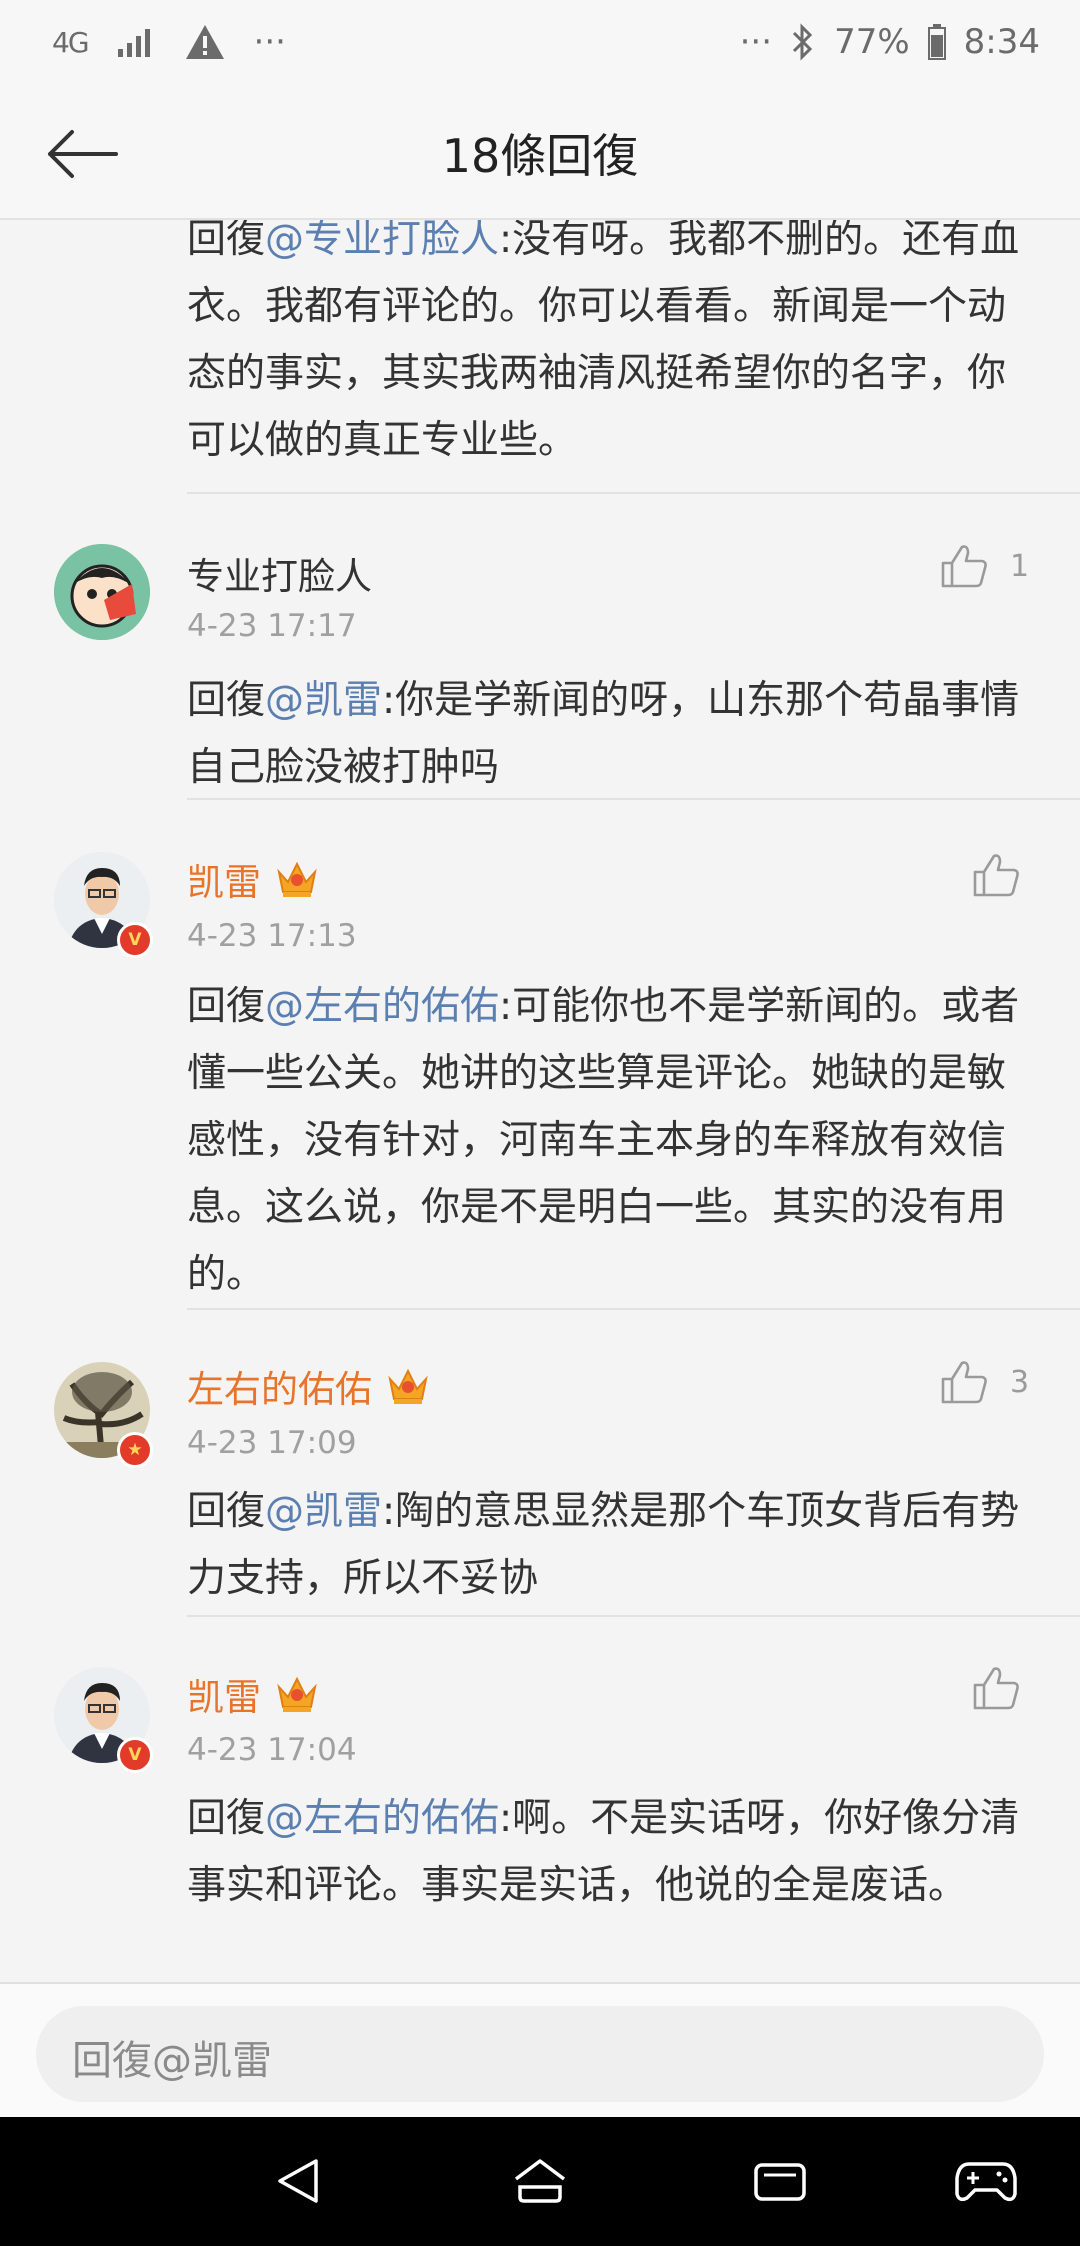  Describe the element at coordinates (135, 1450) in the screenshot. I see `verified-v-icon: ★` at that location.